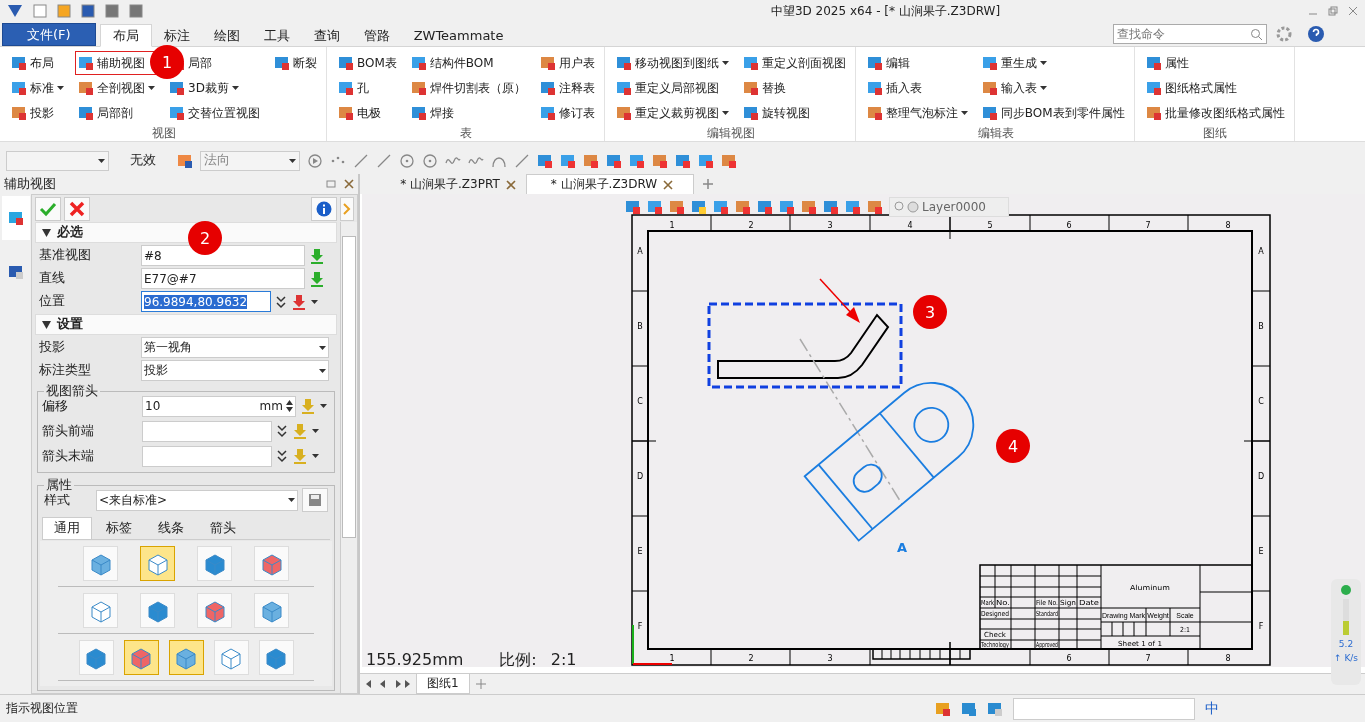 The height and width of the screenshot is (722, 1365). I want to click on input-field: E77@#7, so click(223, 278).